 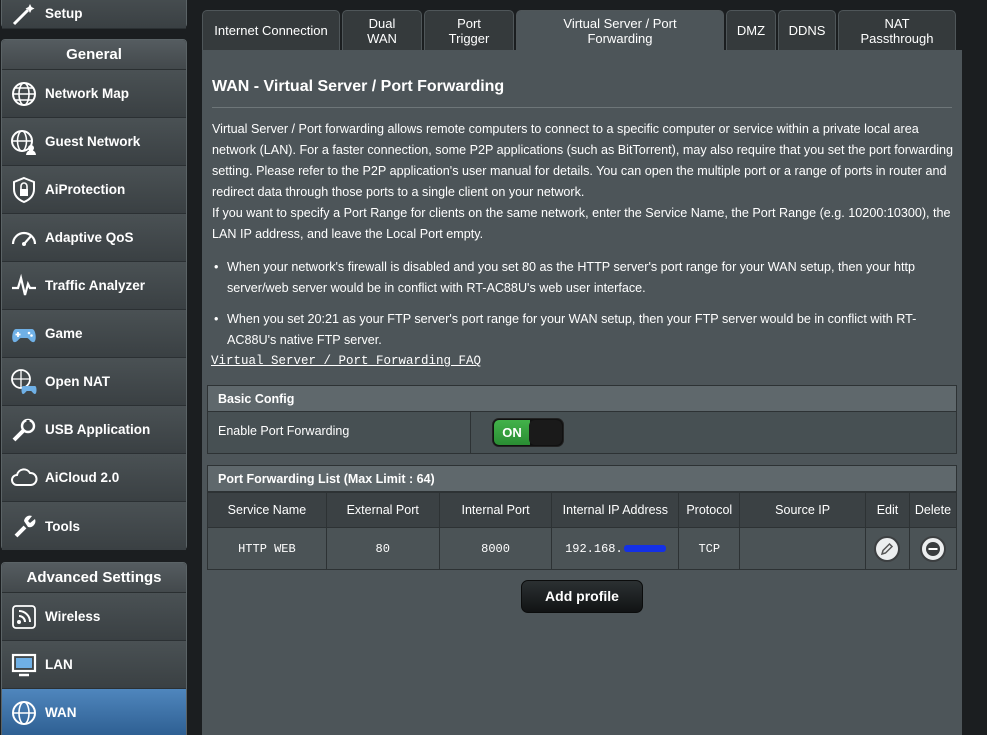 What do you see at coordinates (24, 713) in the screenshot?
I see `globe-icon` at bounding box center [24, 713].